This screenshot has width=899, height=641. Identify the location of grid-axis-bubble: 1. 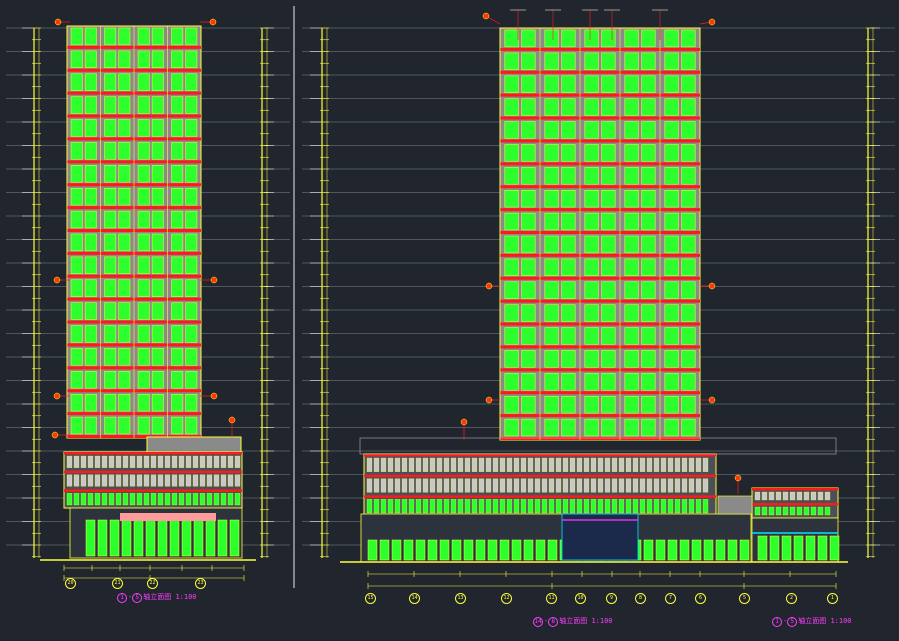
(832, 598).